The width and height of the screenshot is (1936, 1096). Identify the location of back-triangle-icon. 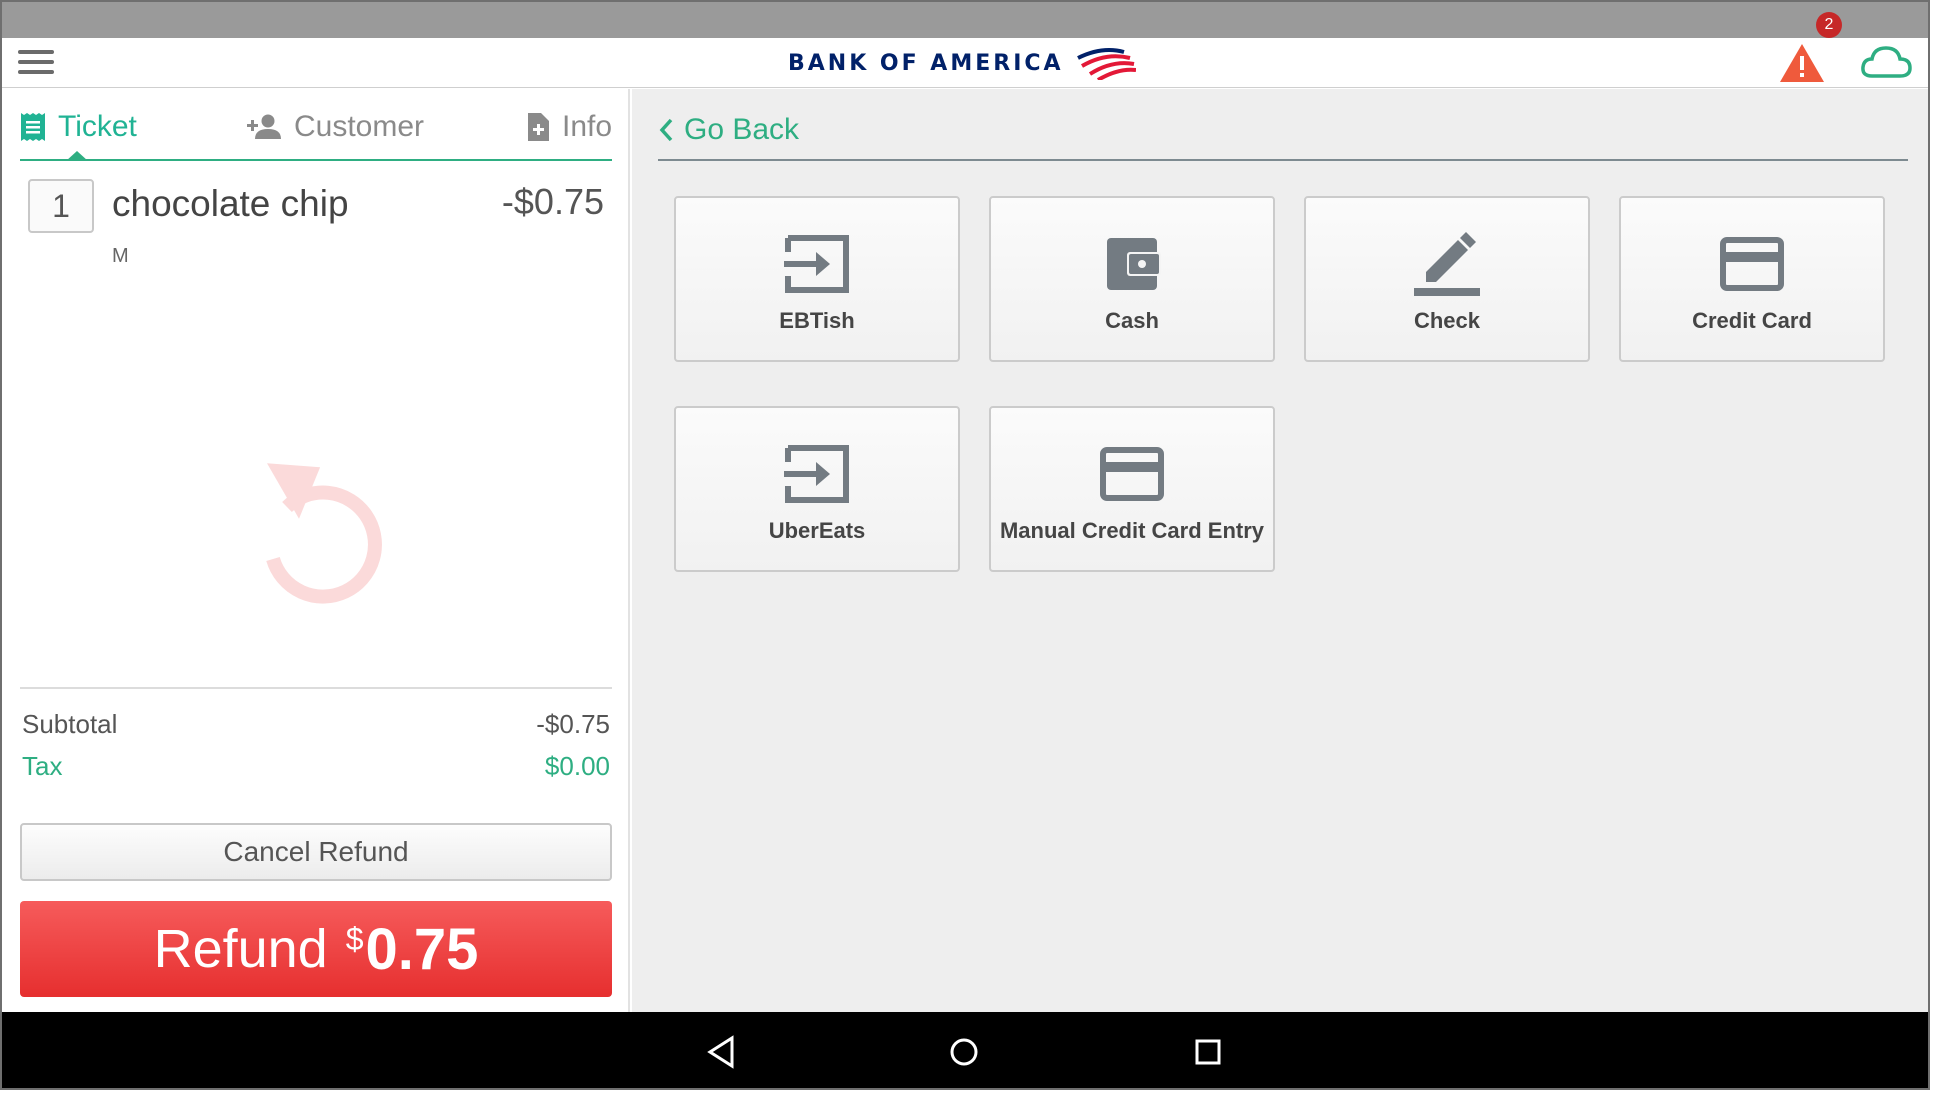
(720, 1052).